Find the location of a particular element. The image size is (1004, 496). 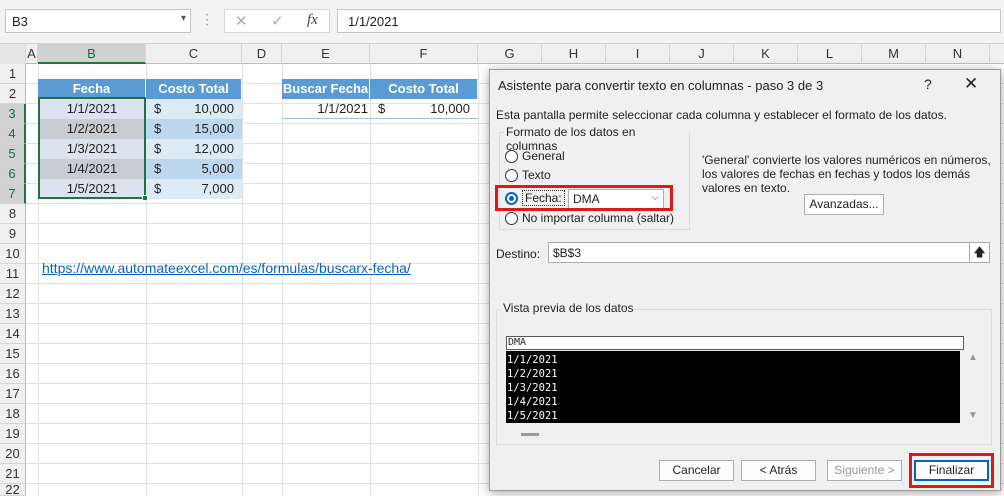

select-all-corner is located at coordinates (13, 54).